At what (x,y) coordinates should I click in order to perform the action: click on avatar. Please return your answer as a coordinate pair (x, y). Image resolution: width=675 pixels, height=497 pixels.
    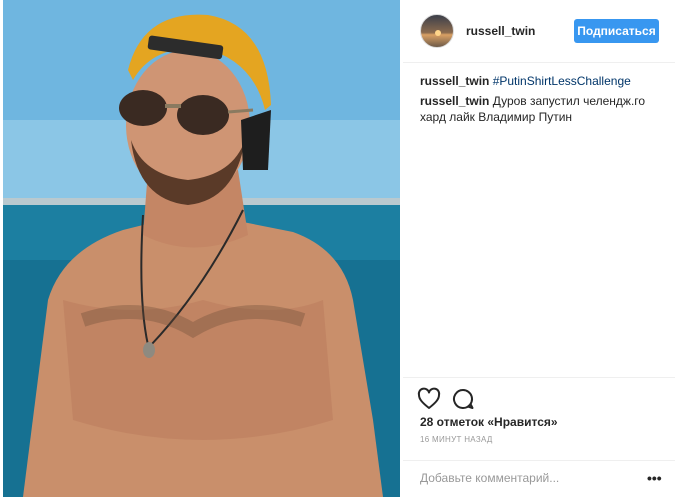
    Looking at the image, I should click on (437, 31).